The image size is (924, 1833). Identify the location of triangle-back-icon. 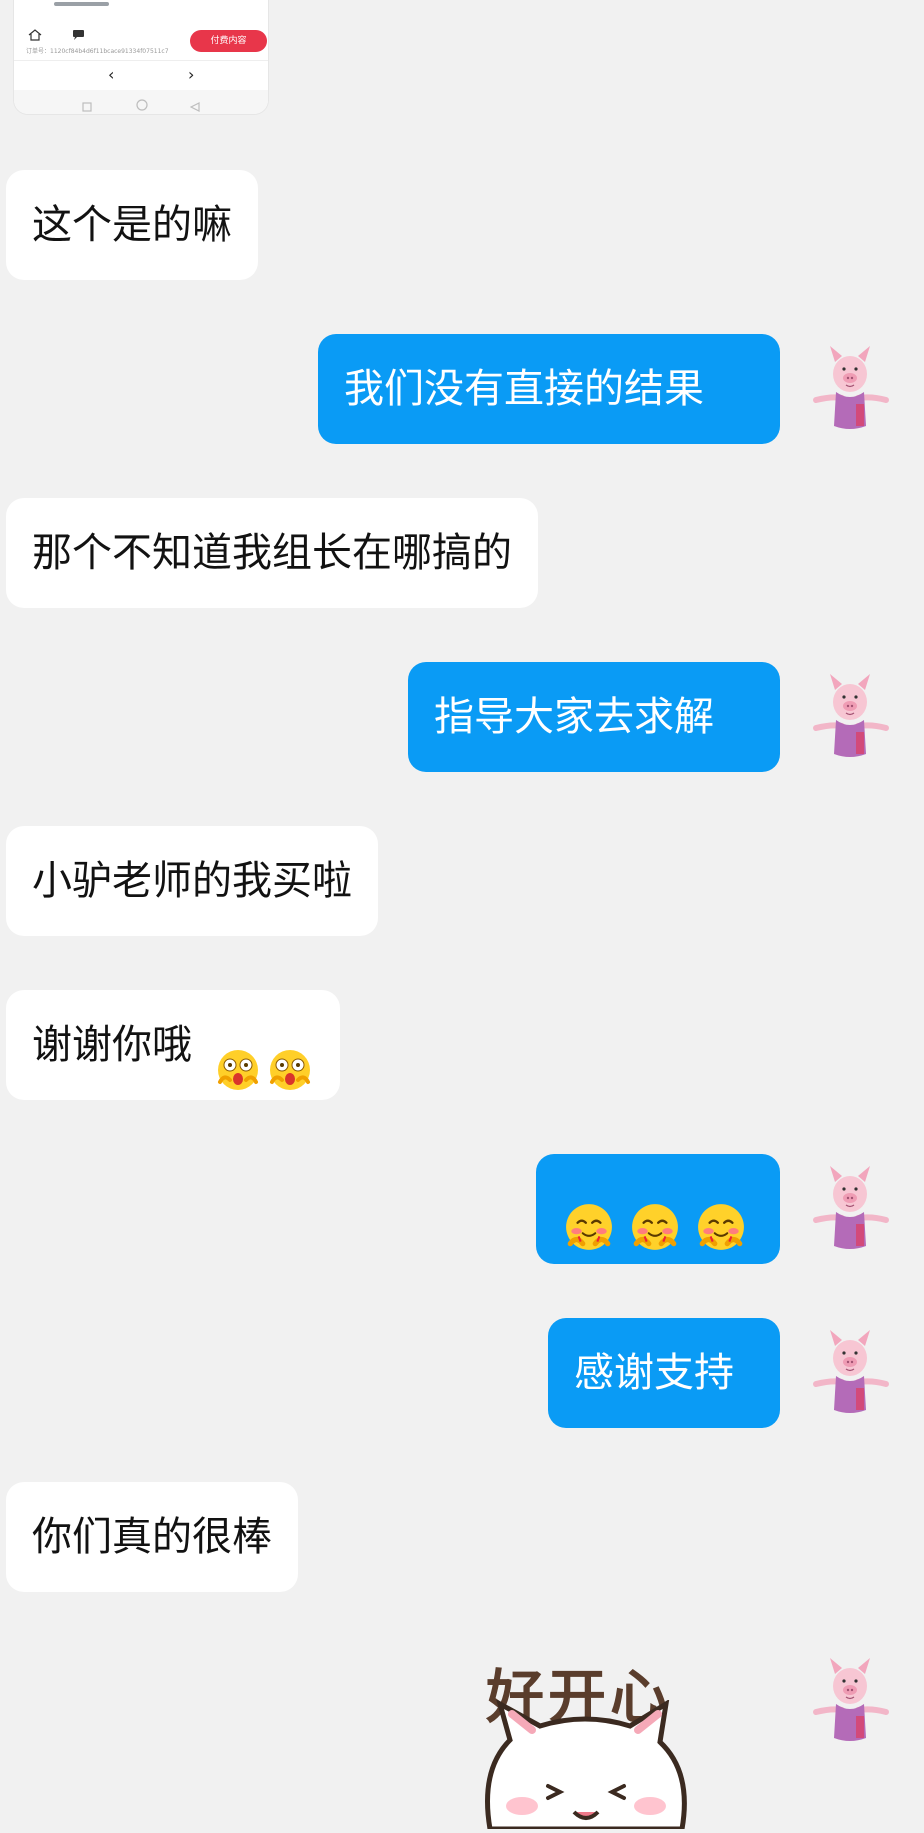
(194, 105).